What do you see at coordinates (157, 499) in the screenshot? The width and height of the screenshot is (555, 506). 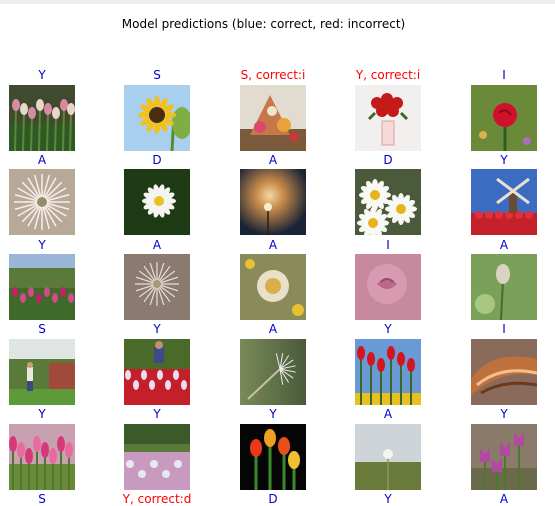 I see `prediction-label: Y, correct:d` at bounding box center [157, 499].